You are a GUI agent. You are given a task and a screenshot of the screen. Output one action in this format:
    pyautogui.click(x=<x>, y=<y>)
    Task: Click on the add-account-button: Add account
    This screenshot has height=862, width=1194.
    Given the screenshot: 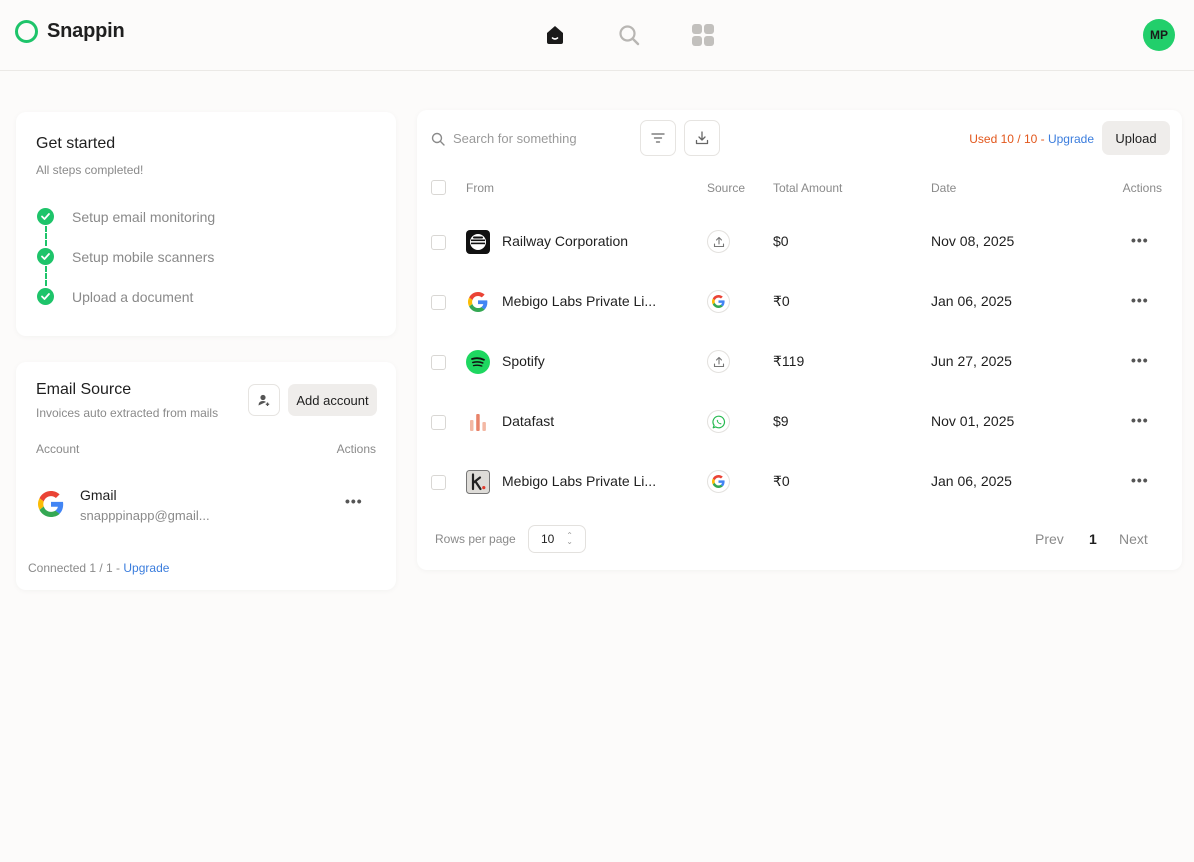 What is the action you would take?
    pyautogui.click(x=332, y=400)
    